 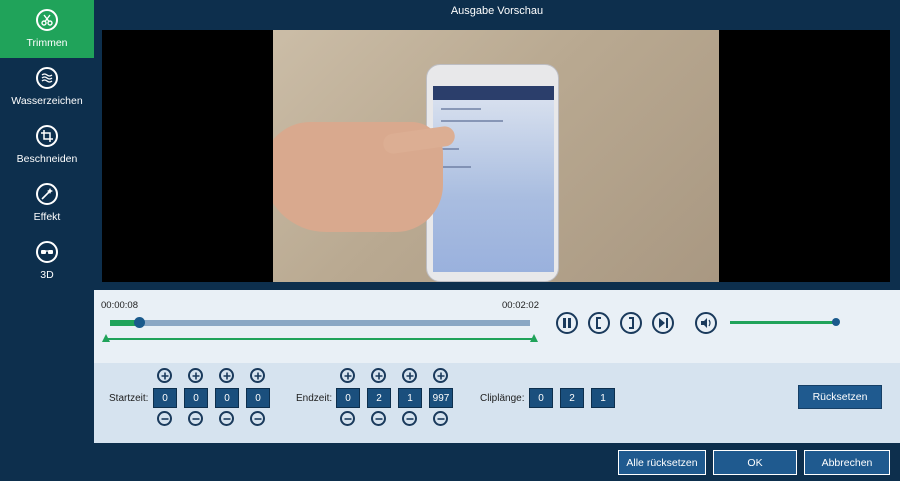 I want to click on sidebar-item-label: Effekt, so click(x=47, y=217).